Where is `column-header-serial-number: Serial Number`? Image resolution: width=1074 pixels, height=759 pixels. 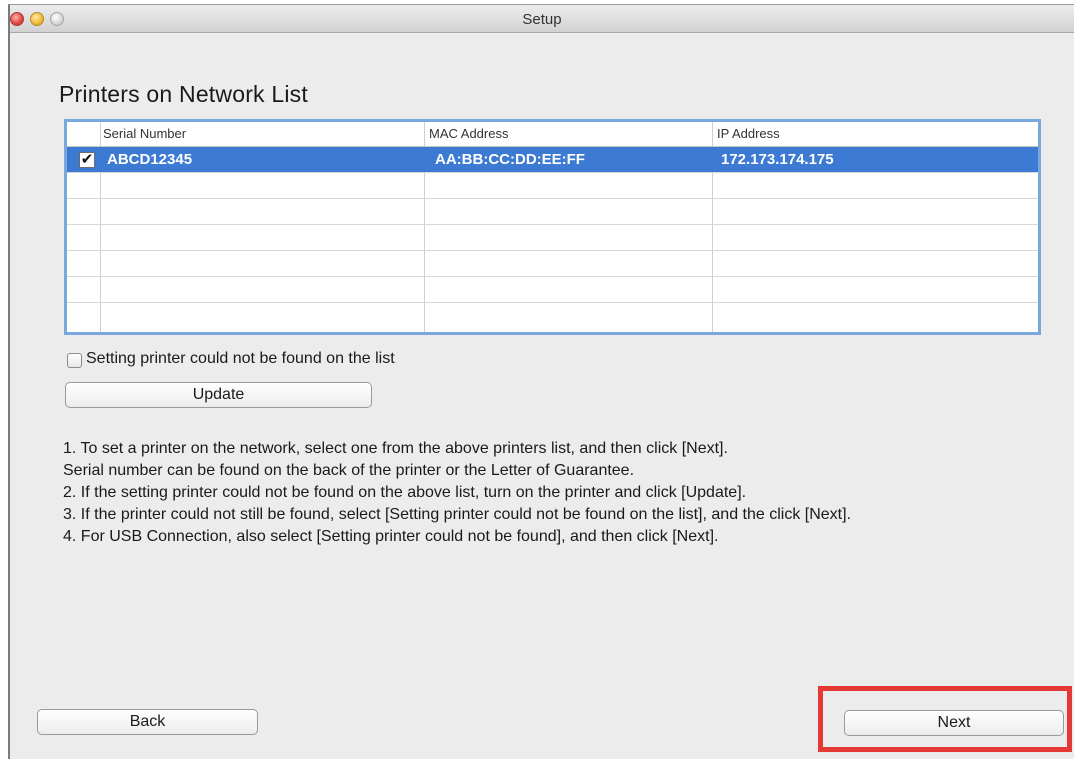 column-header-serial-number: Serial Number is located at coordinates (144, 133).